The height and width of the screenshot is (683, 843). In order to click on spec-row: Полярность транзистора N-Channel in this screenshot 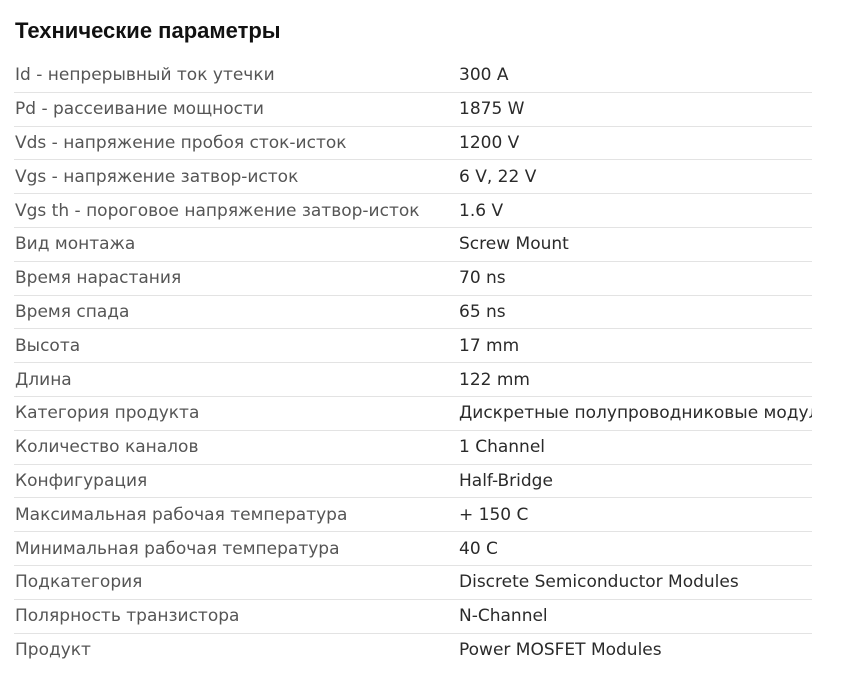, I will do `click(413, 617)`.